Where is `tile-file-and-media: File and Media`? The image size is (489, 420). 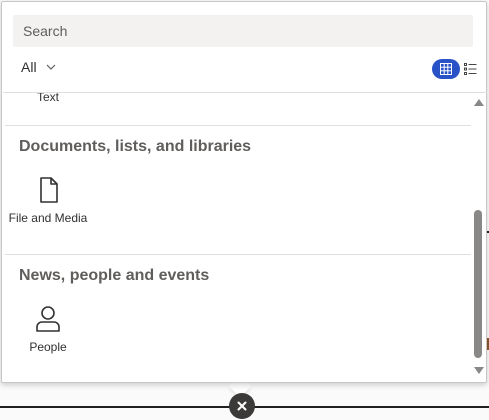 tile-file-and-media: File and Media is located at coordinates (48, 200).